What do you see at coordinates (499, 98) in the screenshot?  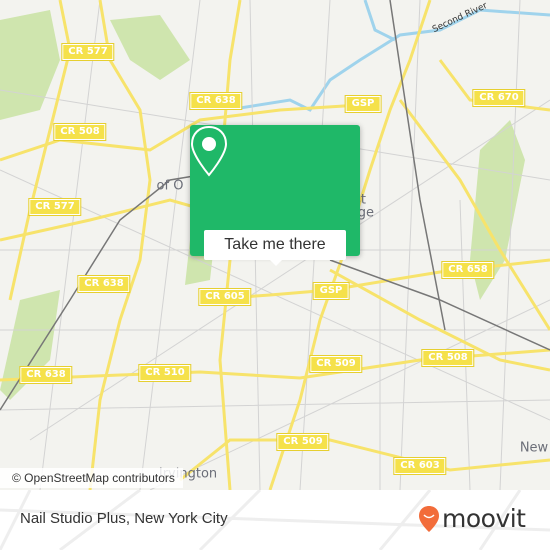 I see `road-shield: CR 670` at bounding box center [499, 98].